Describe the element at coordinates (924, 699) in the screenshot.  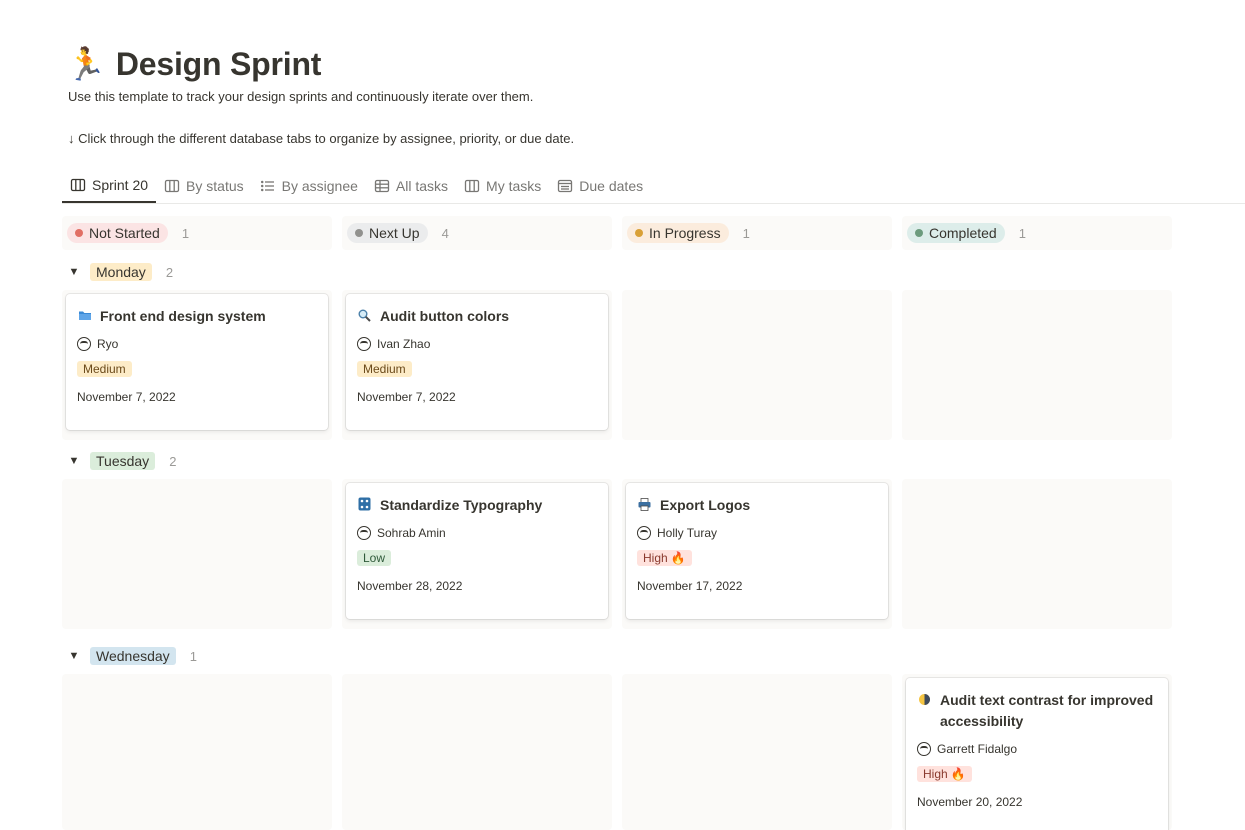
I see `half-circle-icon` at that location.